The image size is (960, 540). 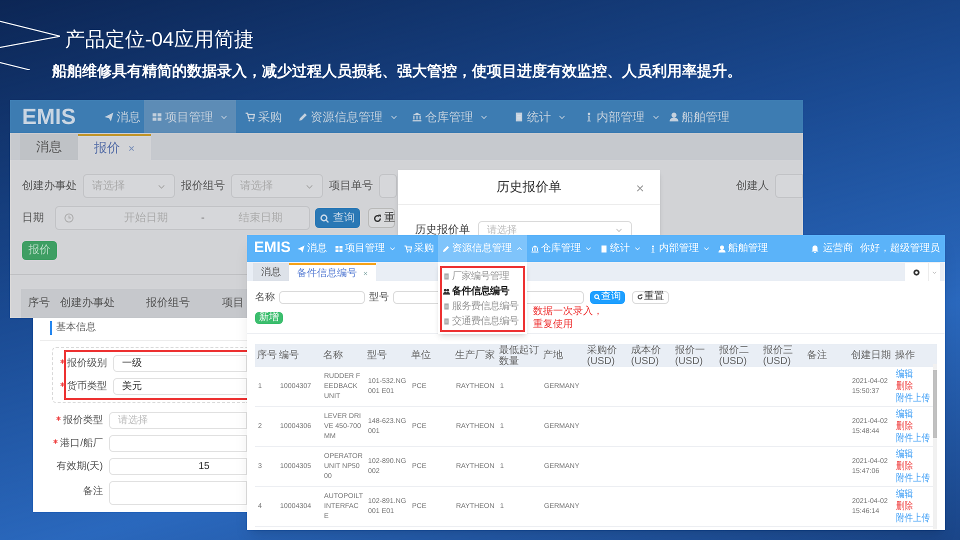 What do you see at coordinates (351, 186) in the screenshot?
I see `field-label: 项目单号` at bounding box center [351, 186].